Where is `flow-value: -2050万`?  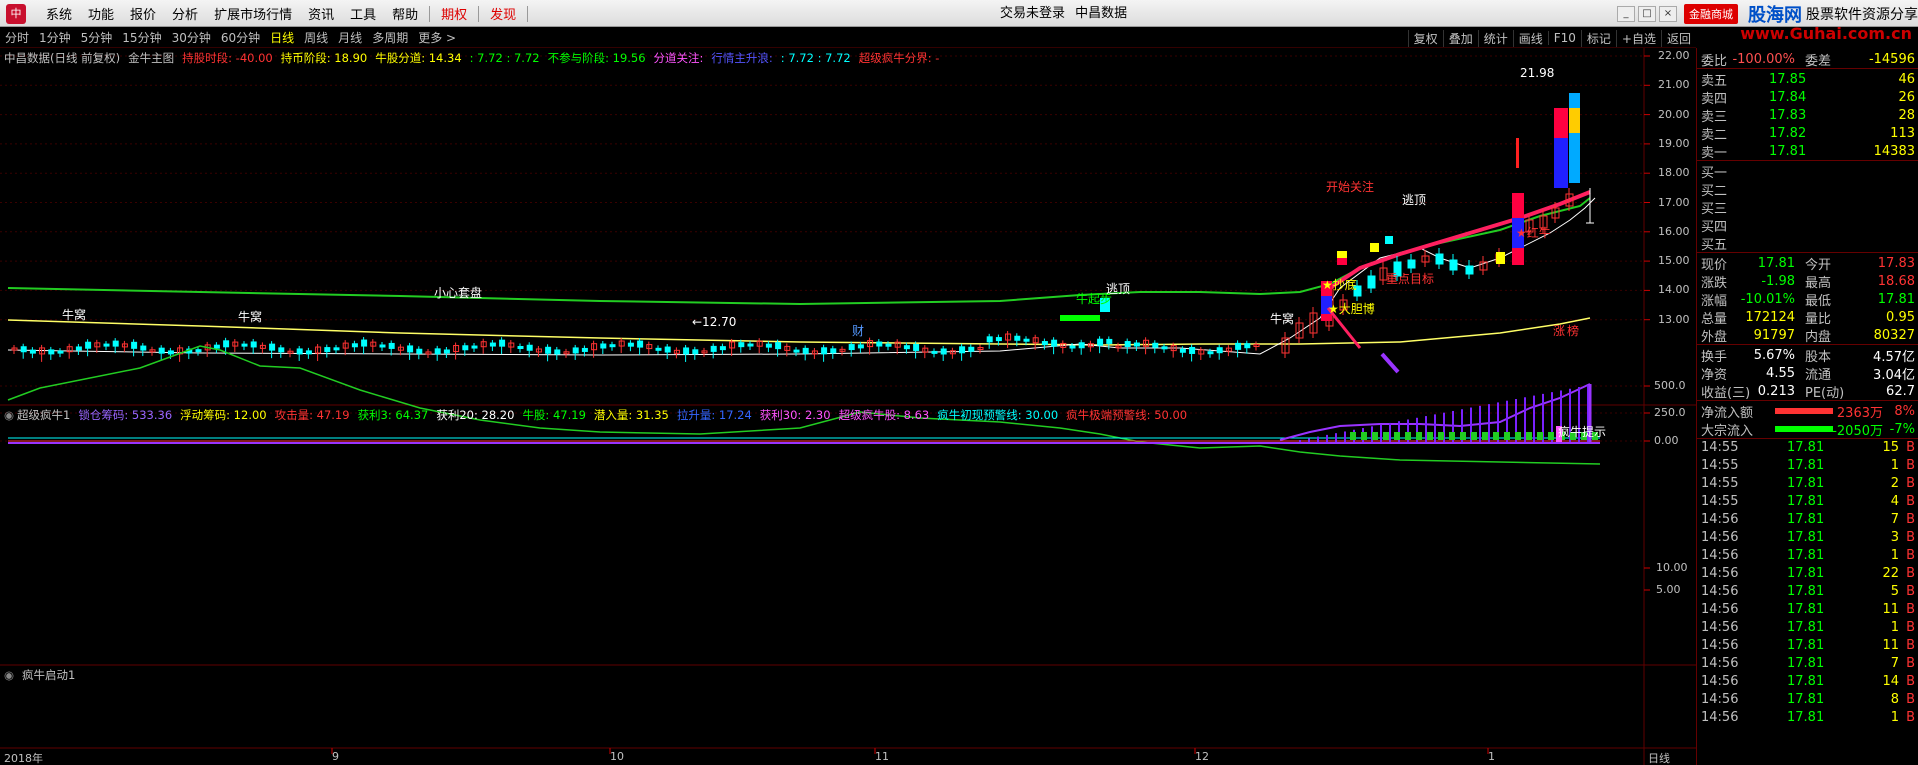
flow-value: -2050万 is located at coordinates (1857, 431).